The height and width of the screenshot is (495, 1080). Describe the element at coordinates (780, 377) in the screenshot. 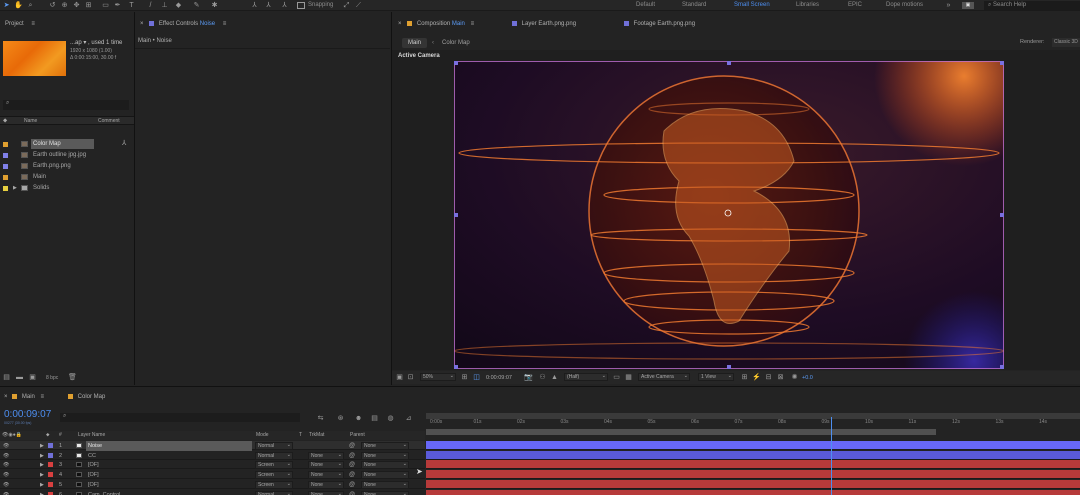

I see `comp-flowchart-icon: ⊠` at that location.